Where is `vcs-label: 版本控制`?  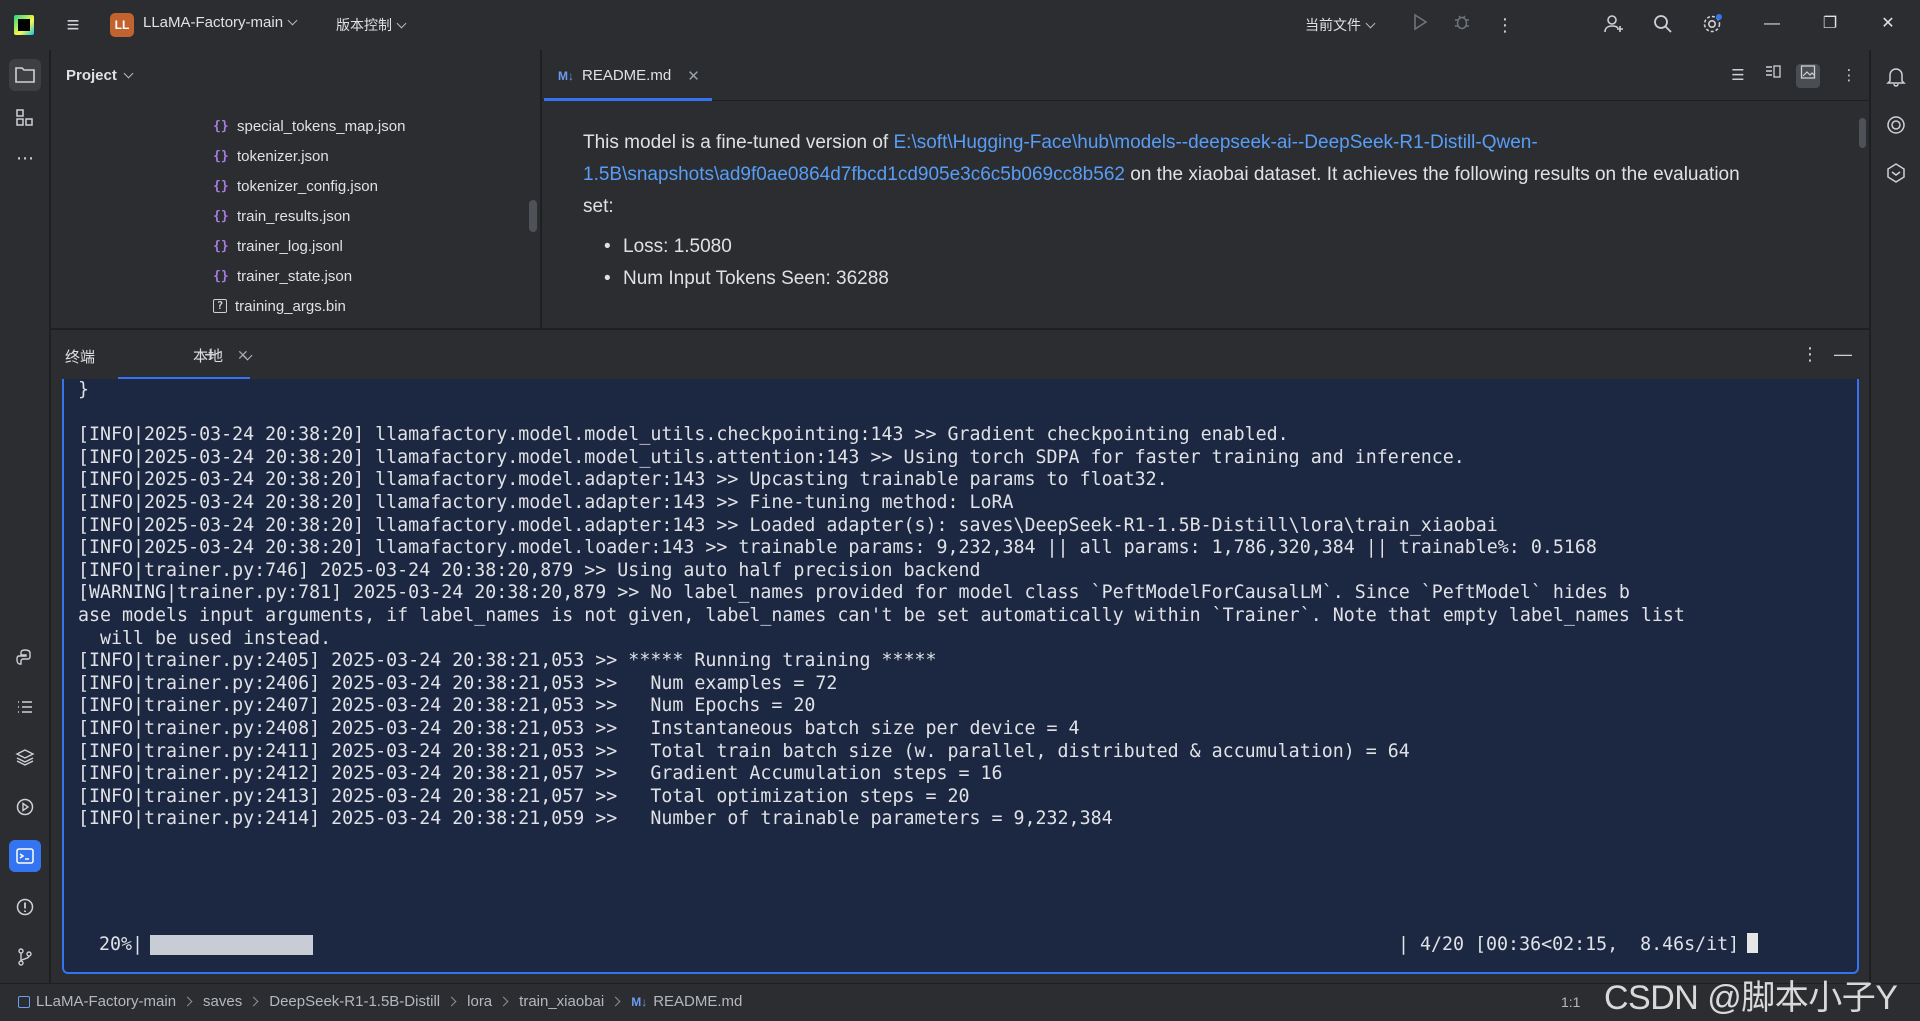 vcs-label: 版本控制 is located at coordinates (364, 25).